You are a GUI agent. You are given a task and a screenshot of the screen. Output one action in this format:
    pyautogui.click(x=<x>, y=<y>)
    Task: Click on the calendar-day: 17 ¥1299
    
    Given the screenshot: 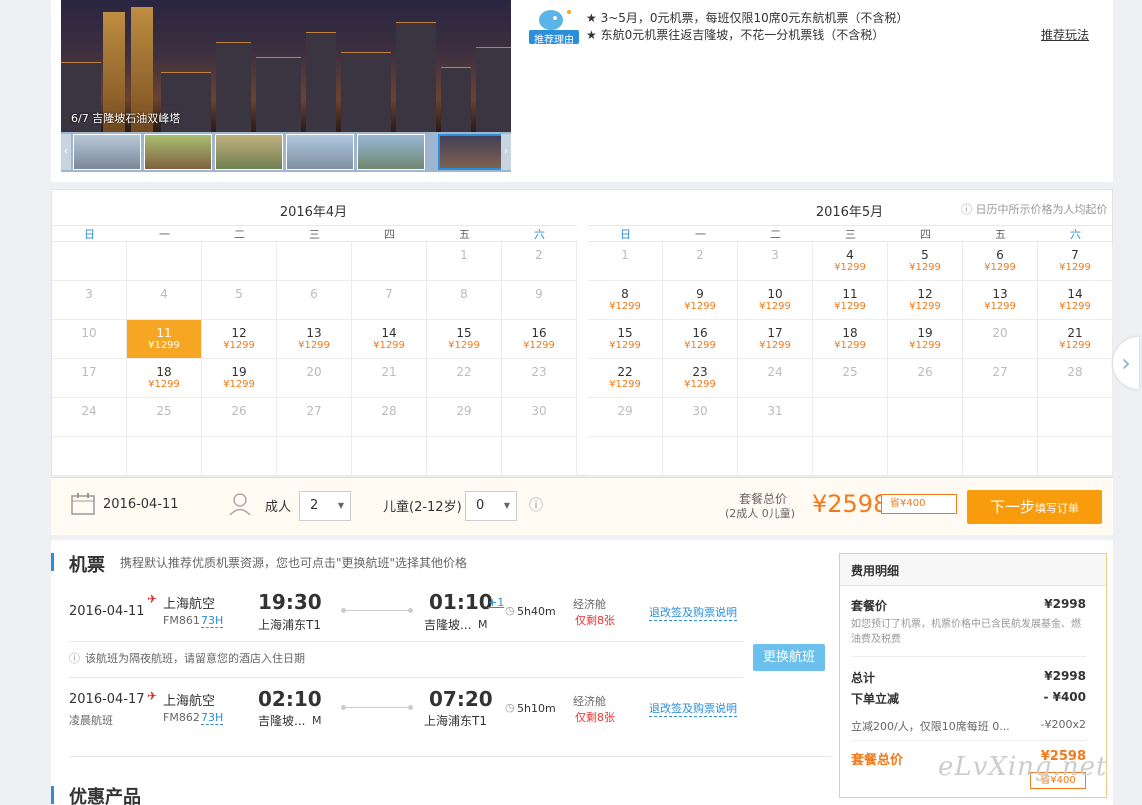 What is the action you would take?
    pyautogui.click(x=775, y=339)
    